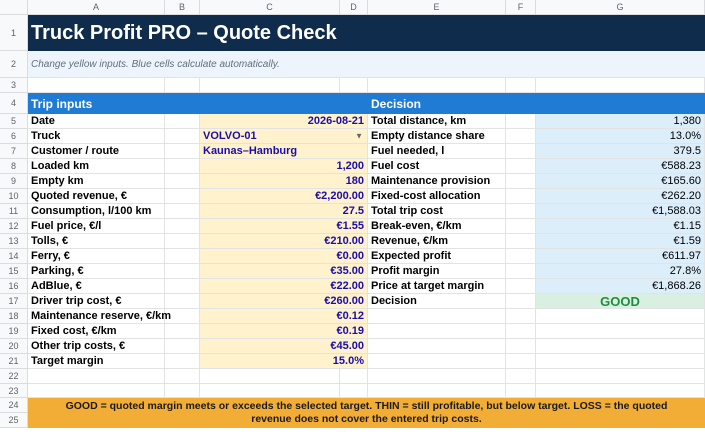 The width and height of the screenshot is (705, 435). I want to click on input-value: 180, so click(284, 181).